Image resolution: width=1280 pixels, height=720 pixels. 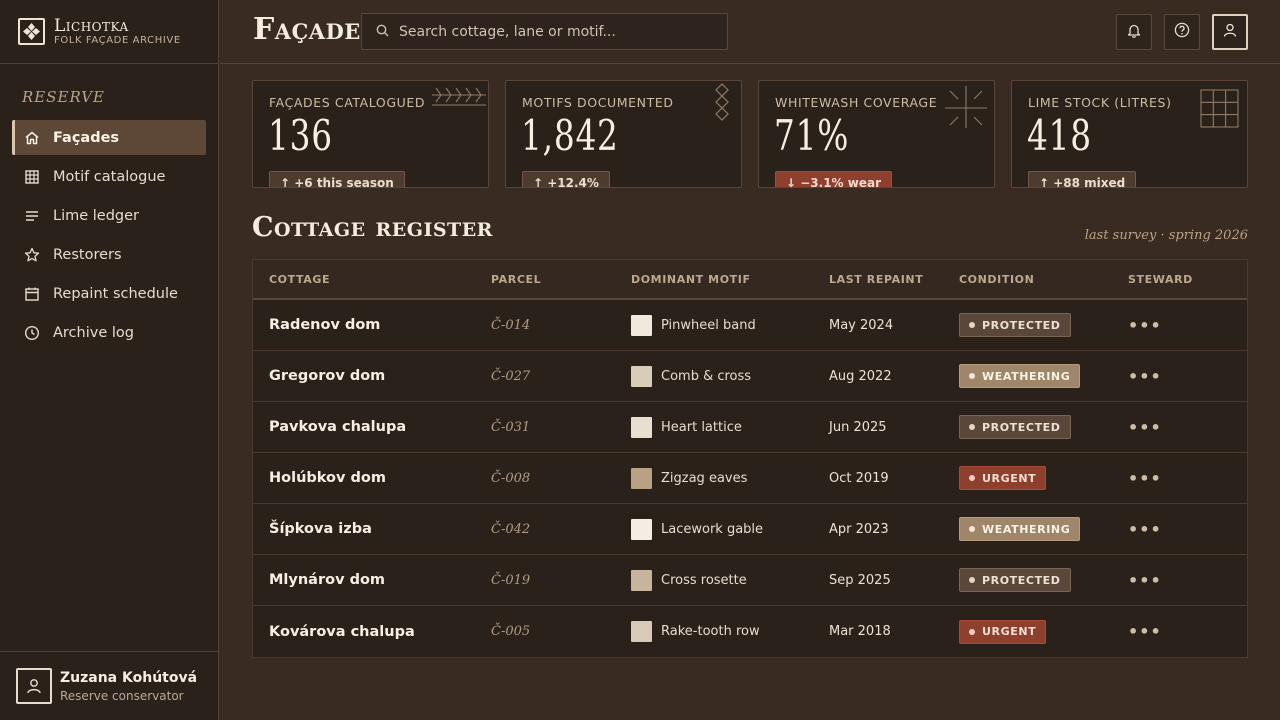 I want to click on last-repaint: Jun 2025, so click(x=858, y=427).